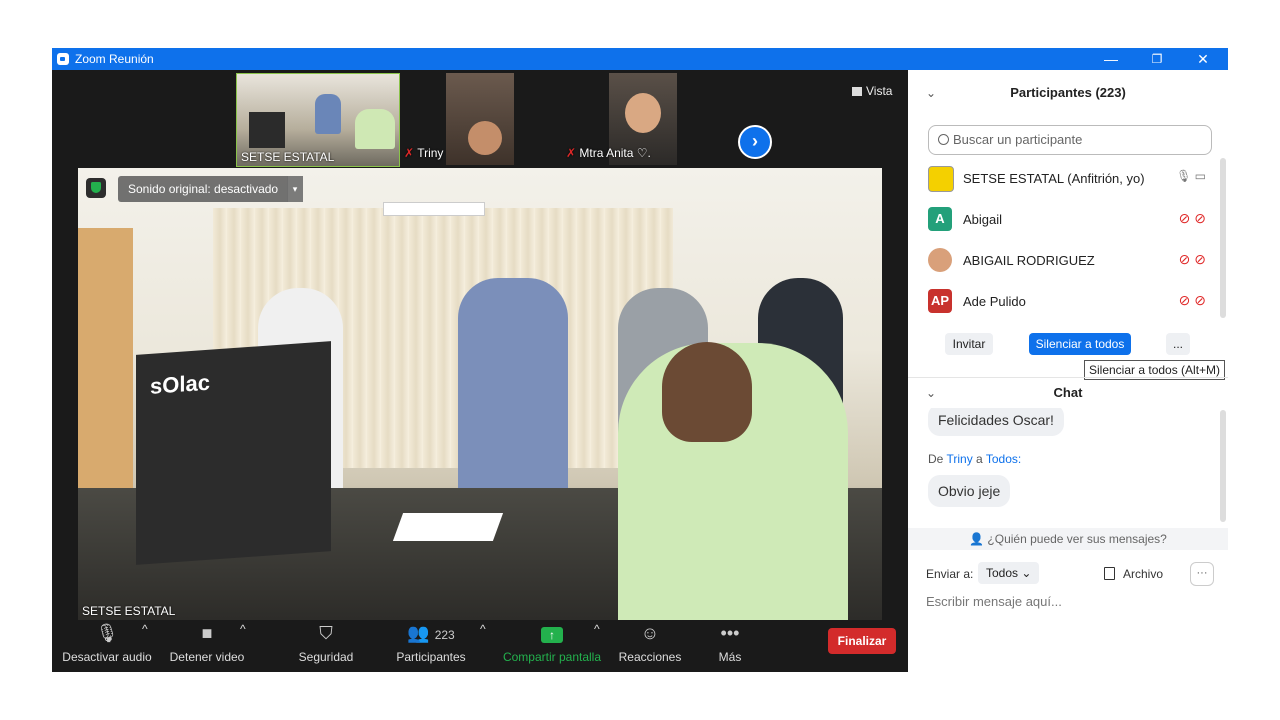 The width and height of the screenshot is (1280, 720). I want to click on view-button: Vista, so click(872, 91).